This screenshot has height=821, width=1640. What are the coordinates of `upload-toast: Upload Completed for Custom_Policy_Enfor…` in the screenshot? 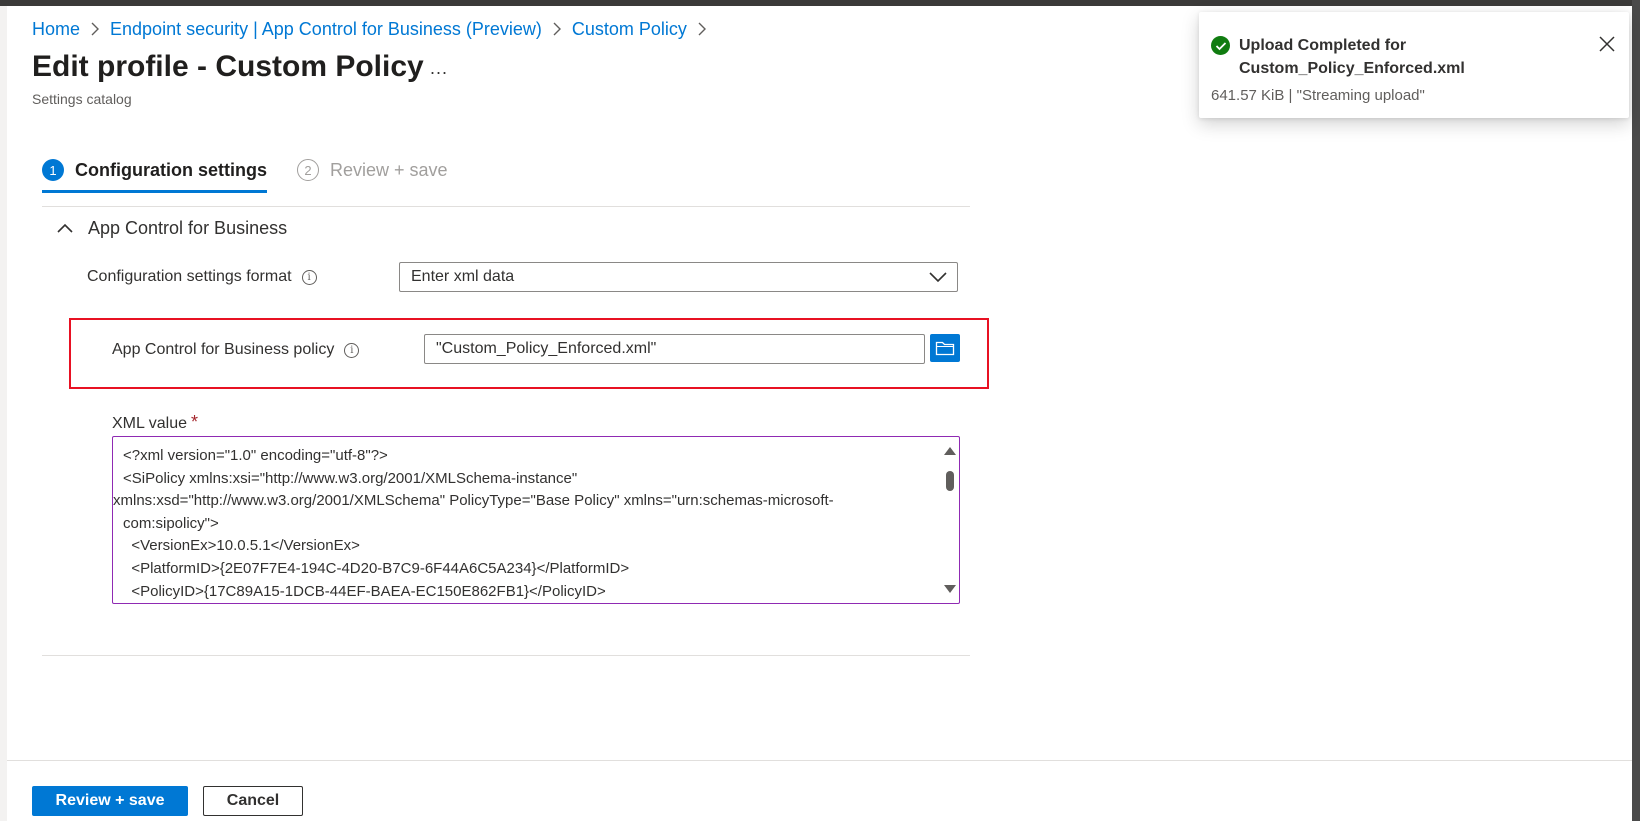 It's located at (1414, 65).